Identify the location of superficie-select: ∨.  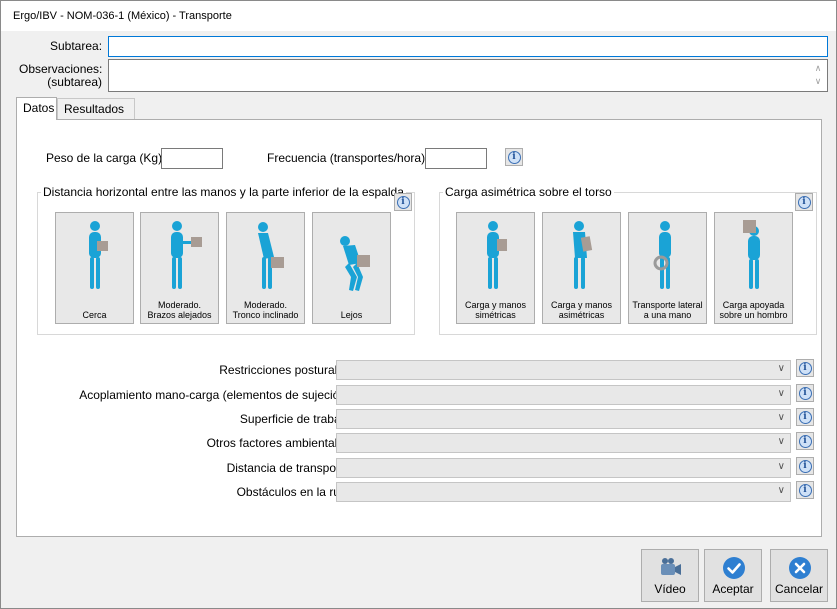
(563, 419).